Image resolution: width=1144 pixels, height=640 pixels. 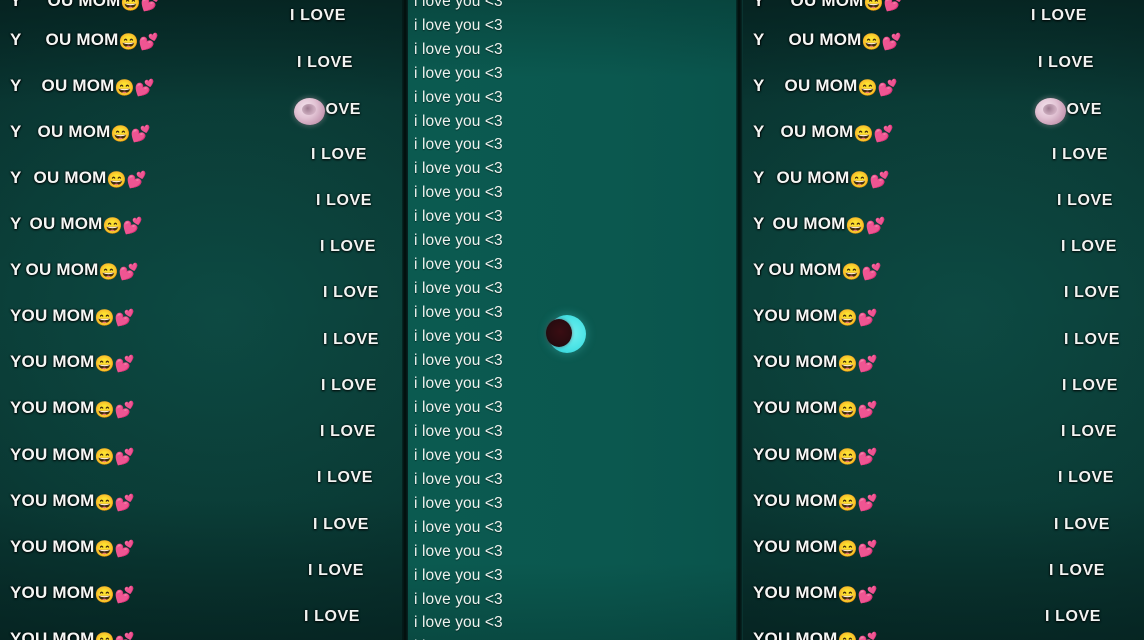 What do you see at coordinates (739, 320) in the screenshot?
I see `panel-divider-right` at bounding box center [739, 320].